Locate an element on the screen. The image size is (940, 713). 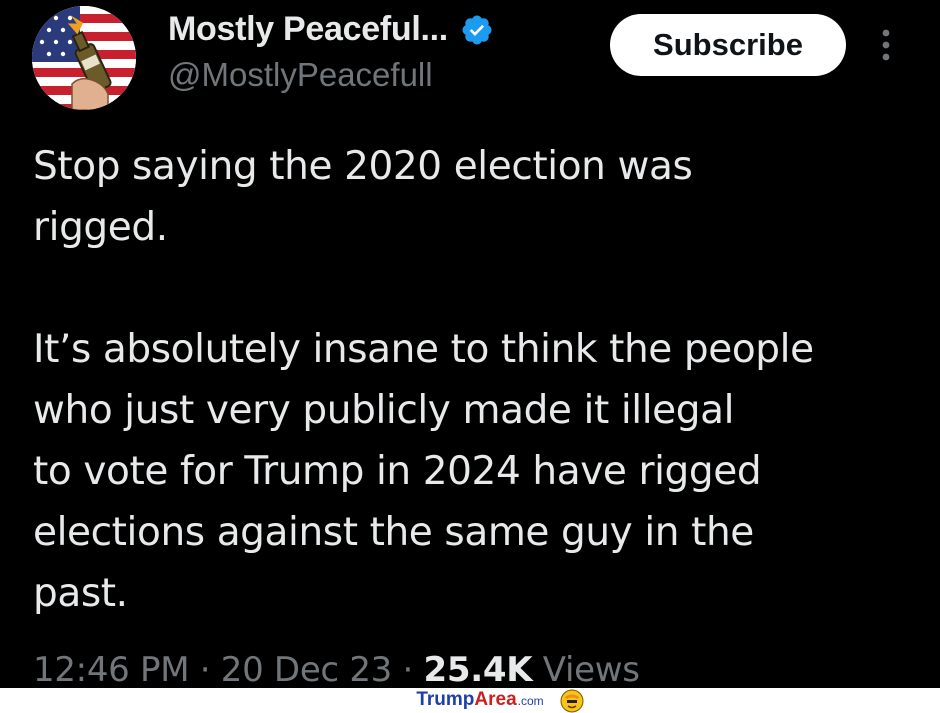
tweet-line: rigged. is located at coordinates (100, 227).